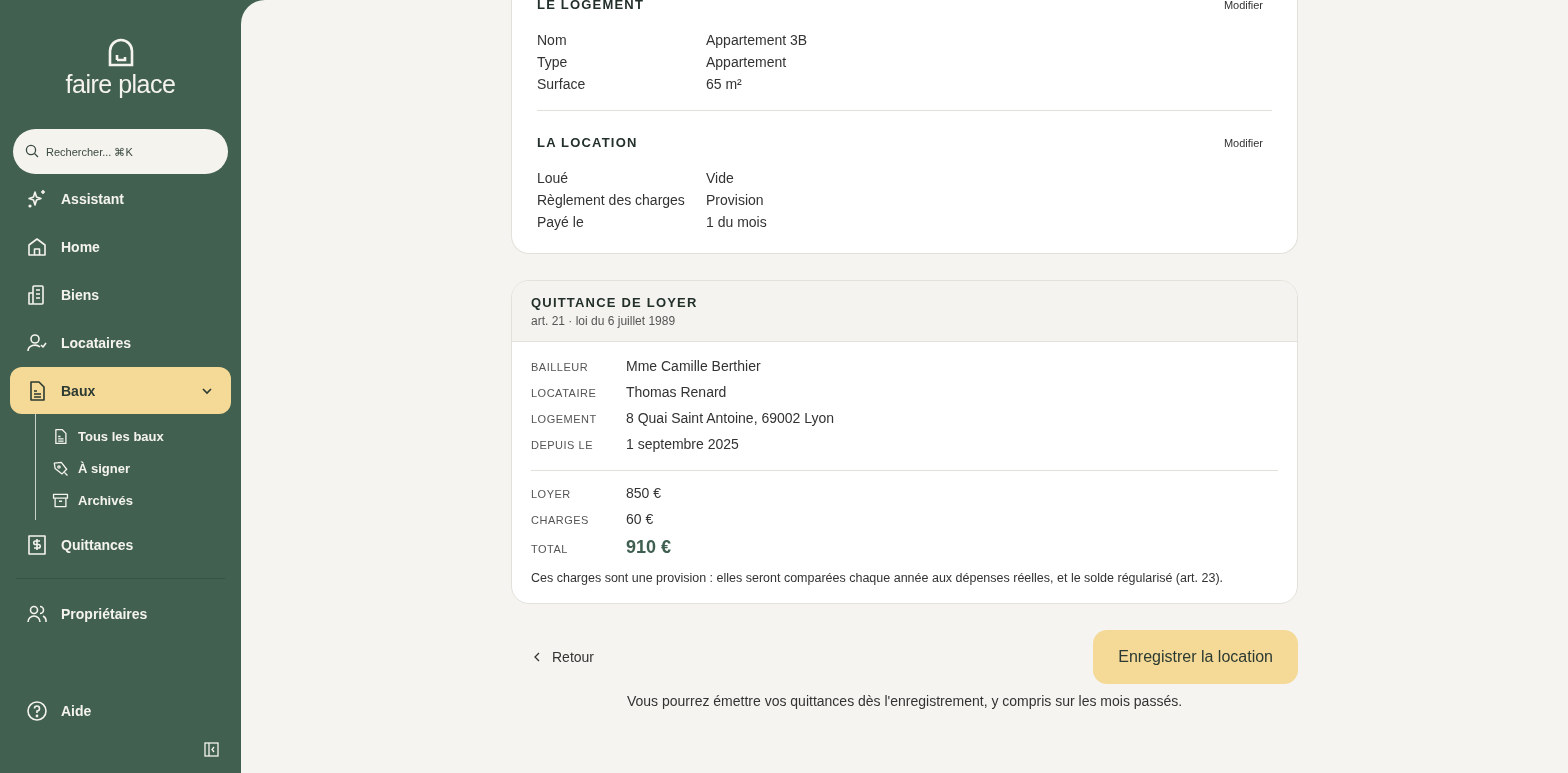  I want to click on nav-item: Propriétaires, so click(120, 613).